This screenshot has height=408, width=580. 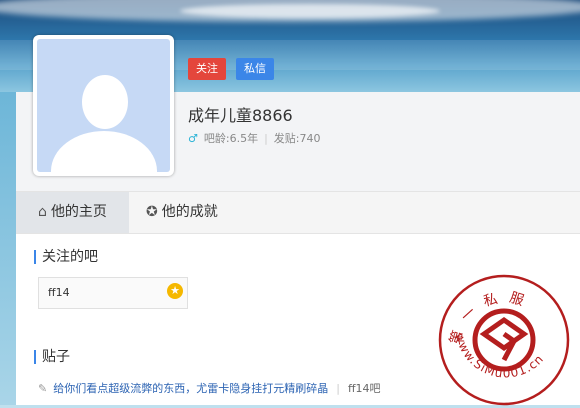 I want to click on tab-home-label: 他的主页, so click(x=78, y=212).